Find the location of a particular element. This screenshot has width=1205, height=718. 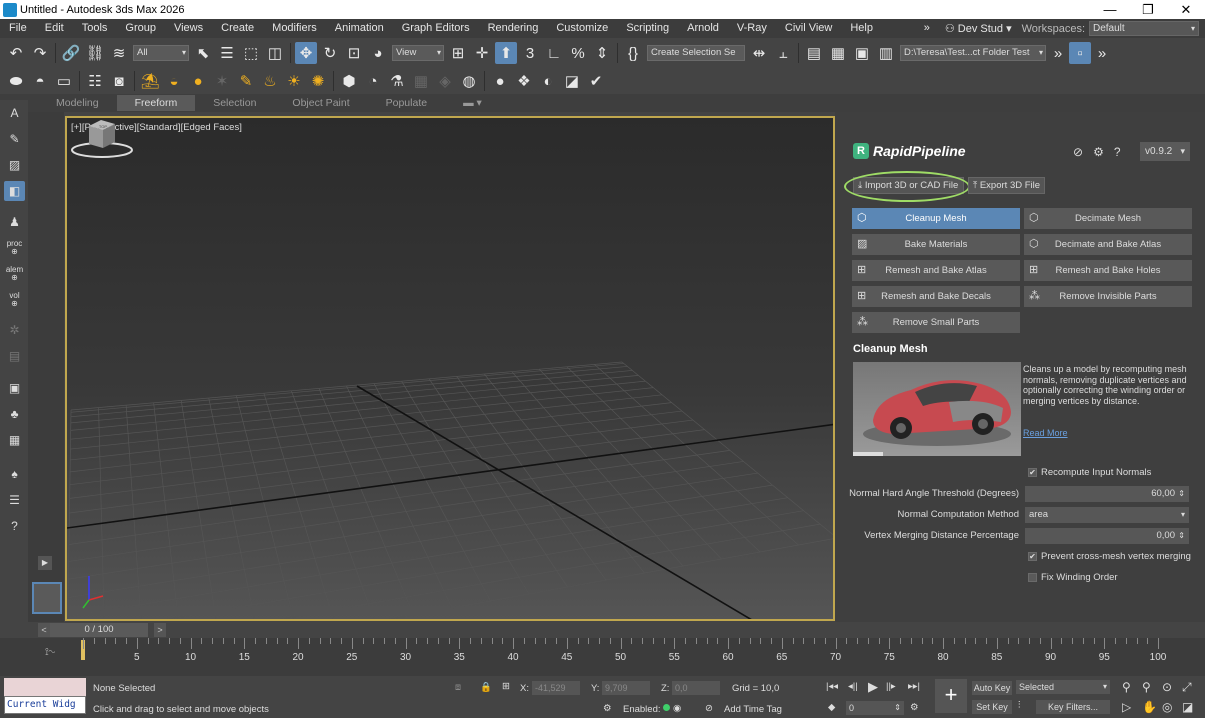

settings-icon: ⚙ is located at coordinates (1098, 152).